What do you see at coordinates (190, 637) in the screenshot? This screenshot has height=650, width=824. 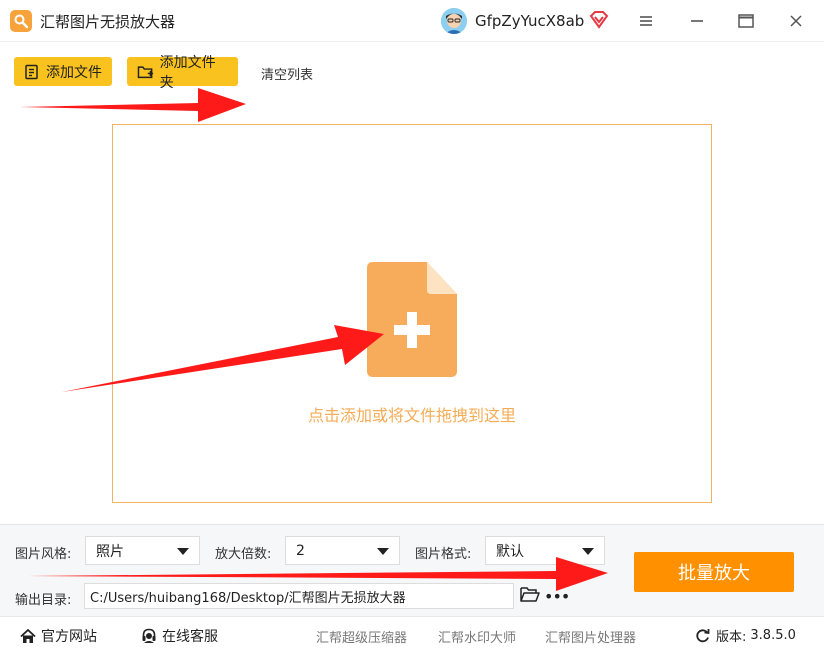 I see `online-support-label: 在线客服` at bounding box center [190, 637].